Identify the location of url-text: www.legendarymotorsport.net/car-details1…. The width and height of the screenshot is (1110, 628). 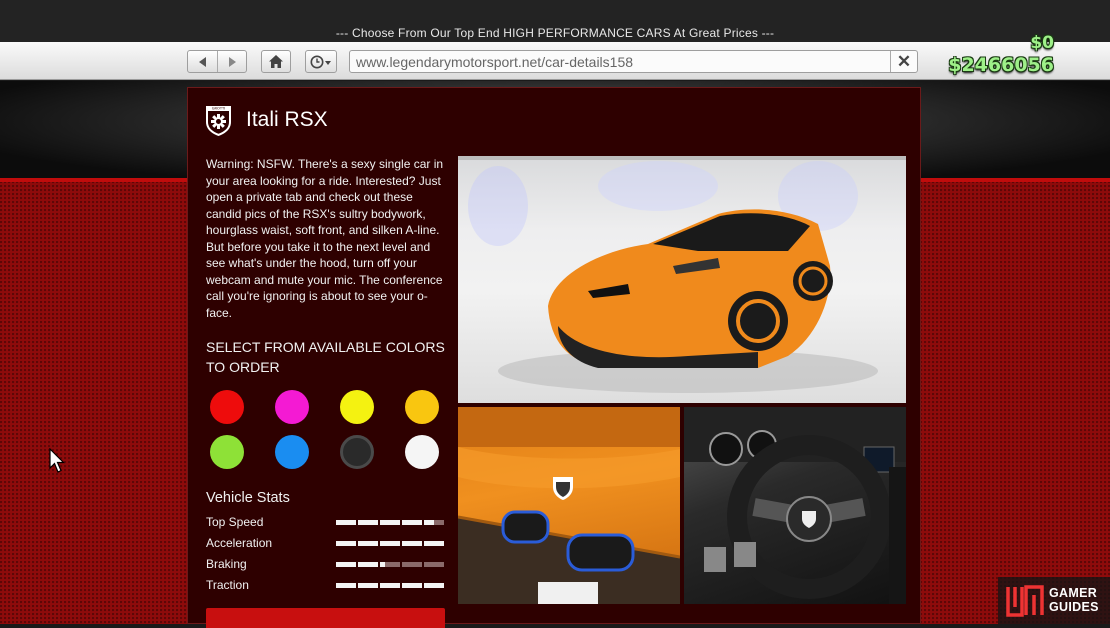
(495, 62).